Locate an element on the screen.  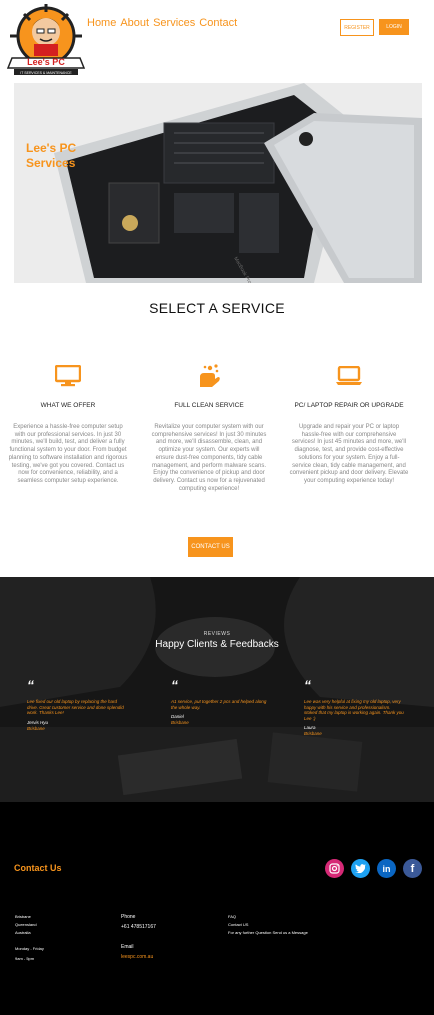
service-title: WHAT WE OFFER is located at coordinates (68, 405).